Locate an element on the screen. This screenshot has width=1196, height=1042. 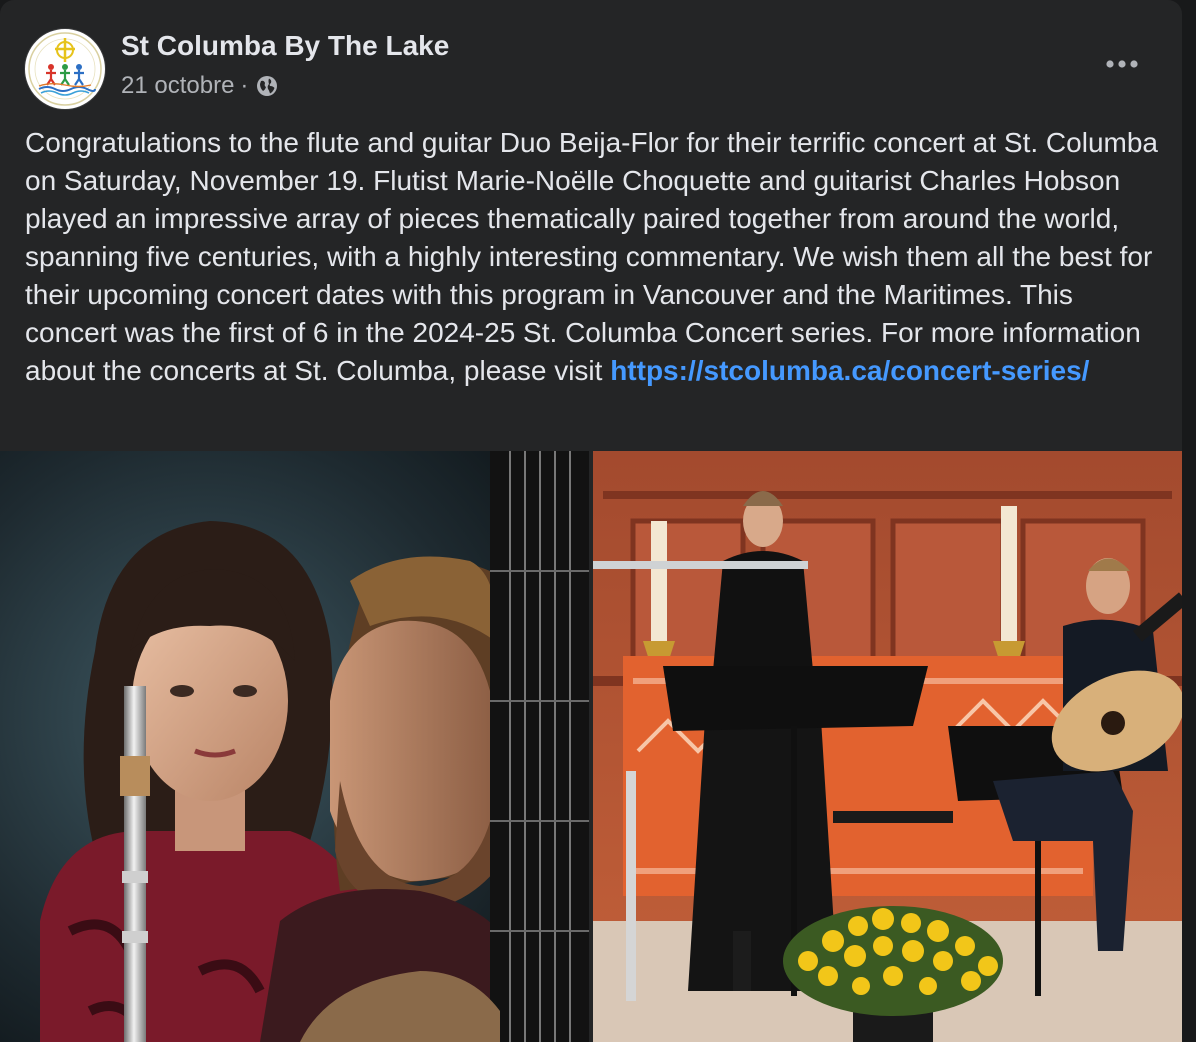
post-meta: 21 octobre · is located at coordinates (199, 86).